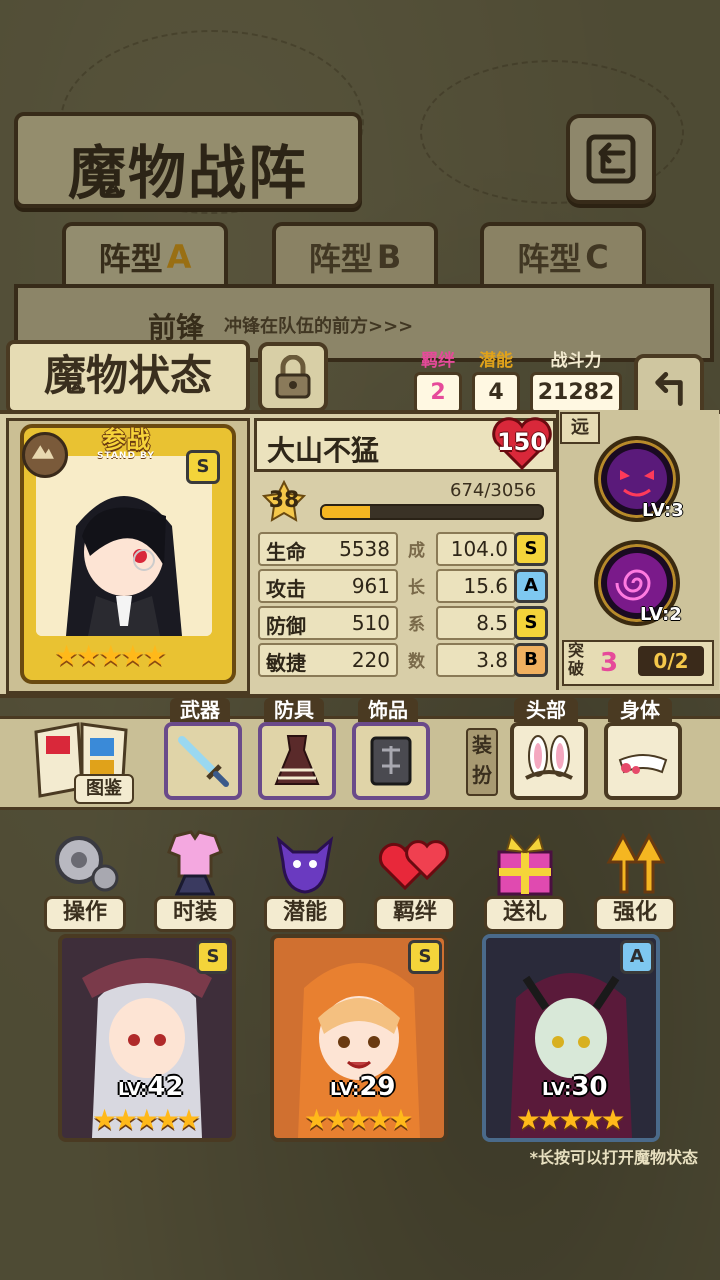  I want to click on growth-box: 3.8, so click(476, 660).